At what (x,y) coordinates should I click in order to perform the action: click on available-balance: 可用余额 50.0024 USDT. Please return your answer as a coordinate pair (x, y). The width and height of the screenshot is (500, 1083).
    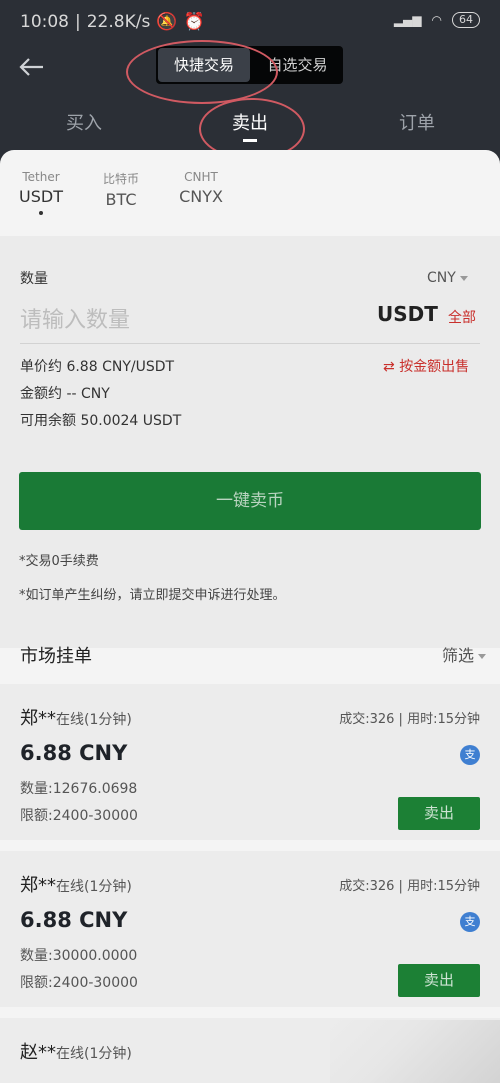
    Looking at the image, I should click on (101, 421).